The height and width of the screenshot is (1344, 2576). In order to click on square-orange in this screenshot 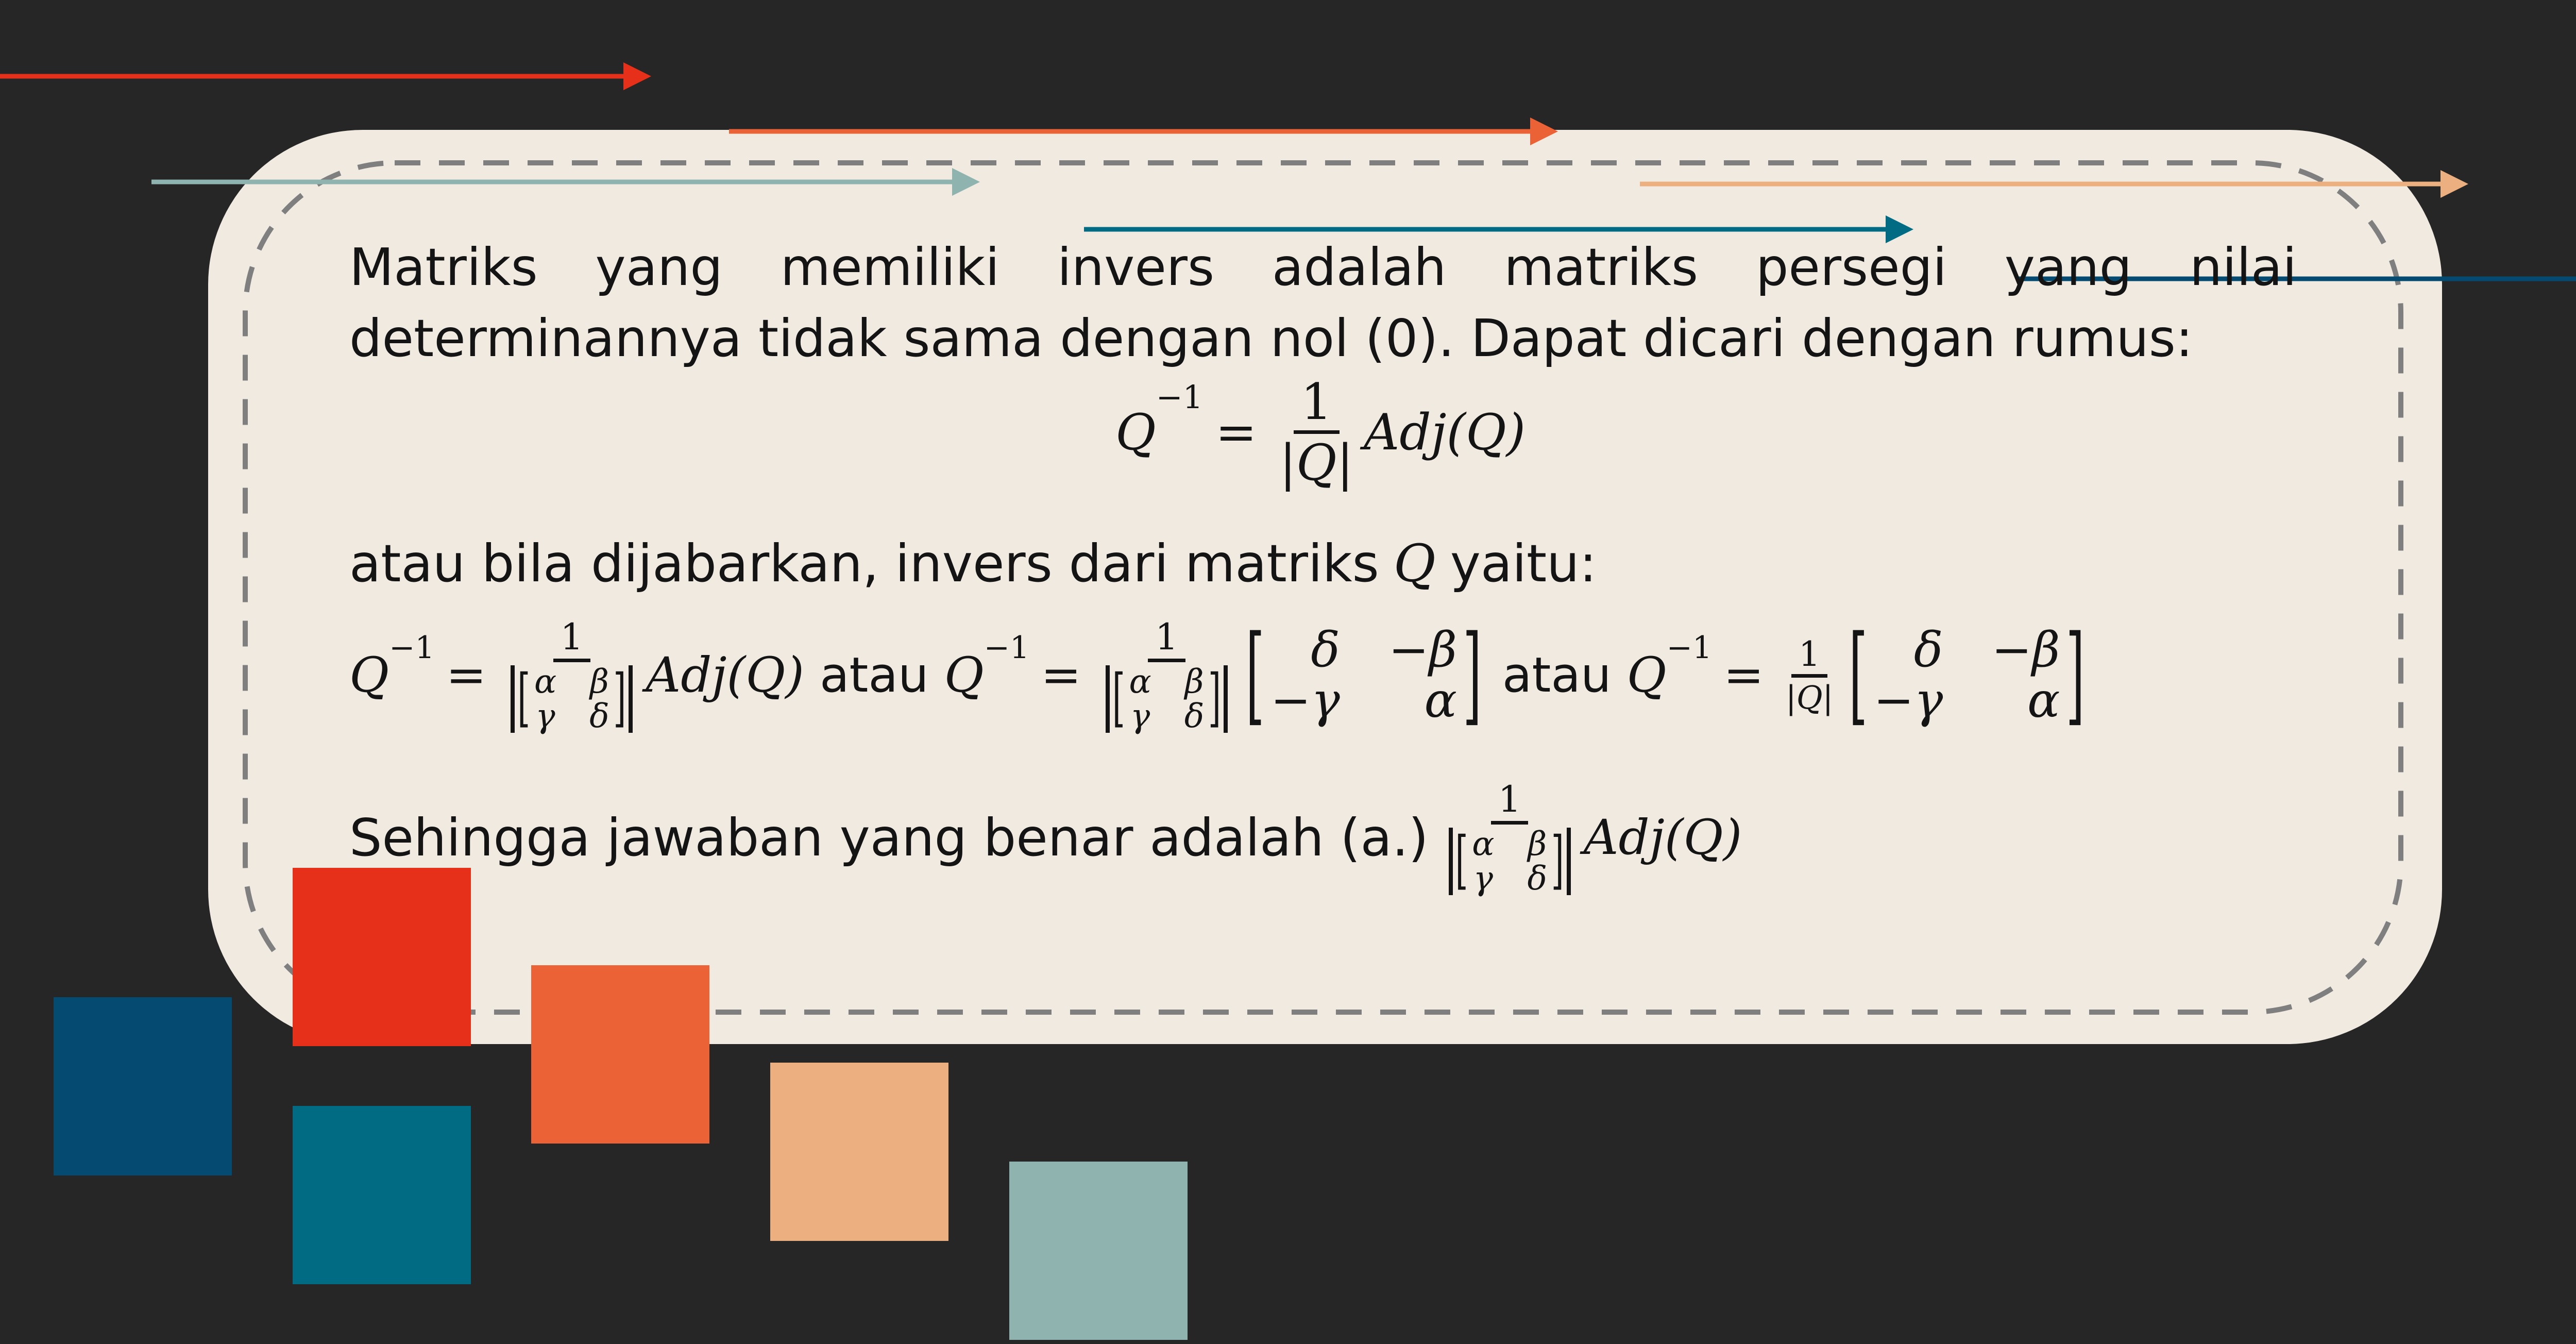, I will do `click(620, 1054)`.